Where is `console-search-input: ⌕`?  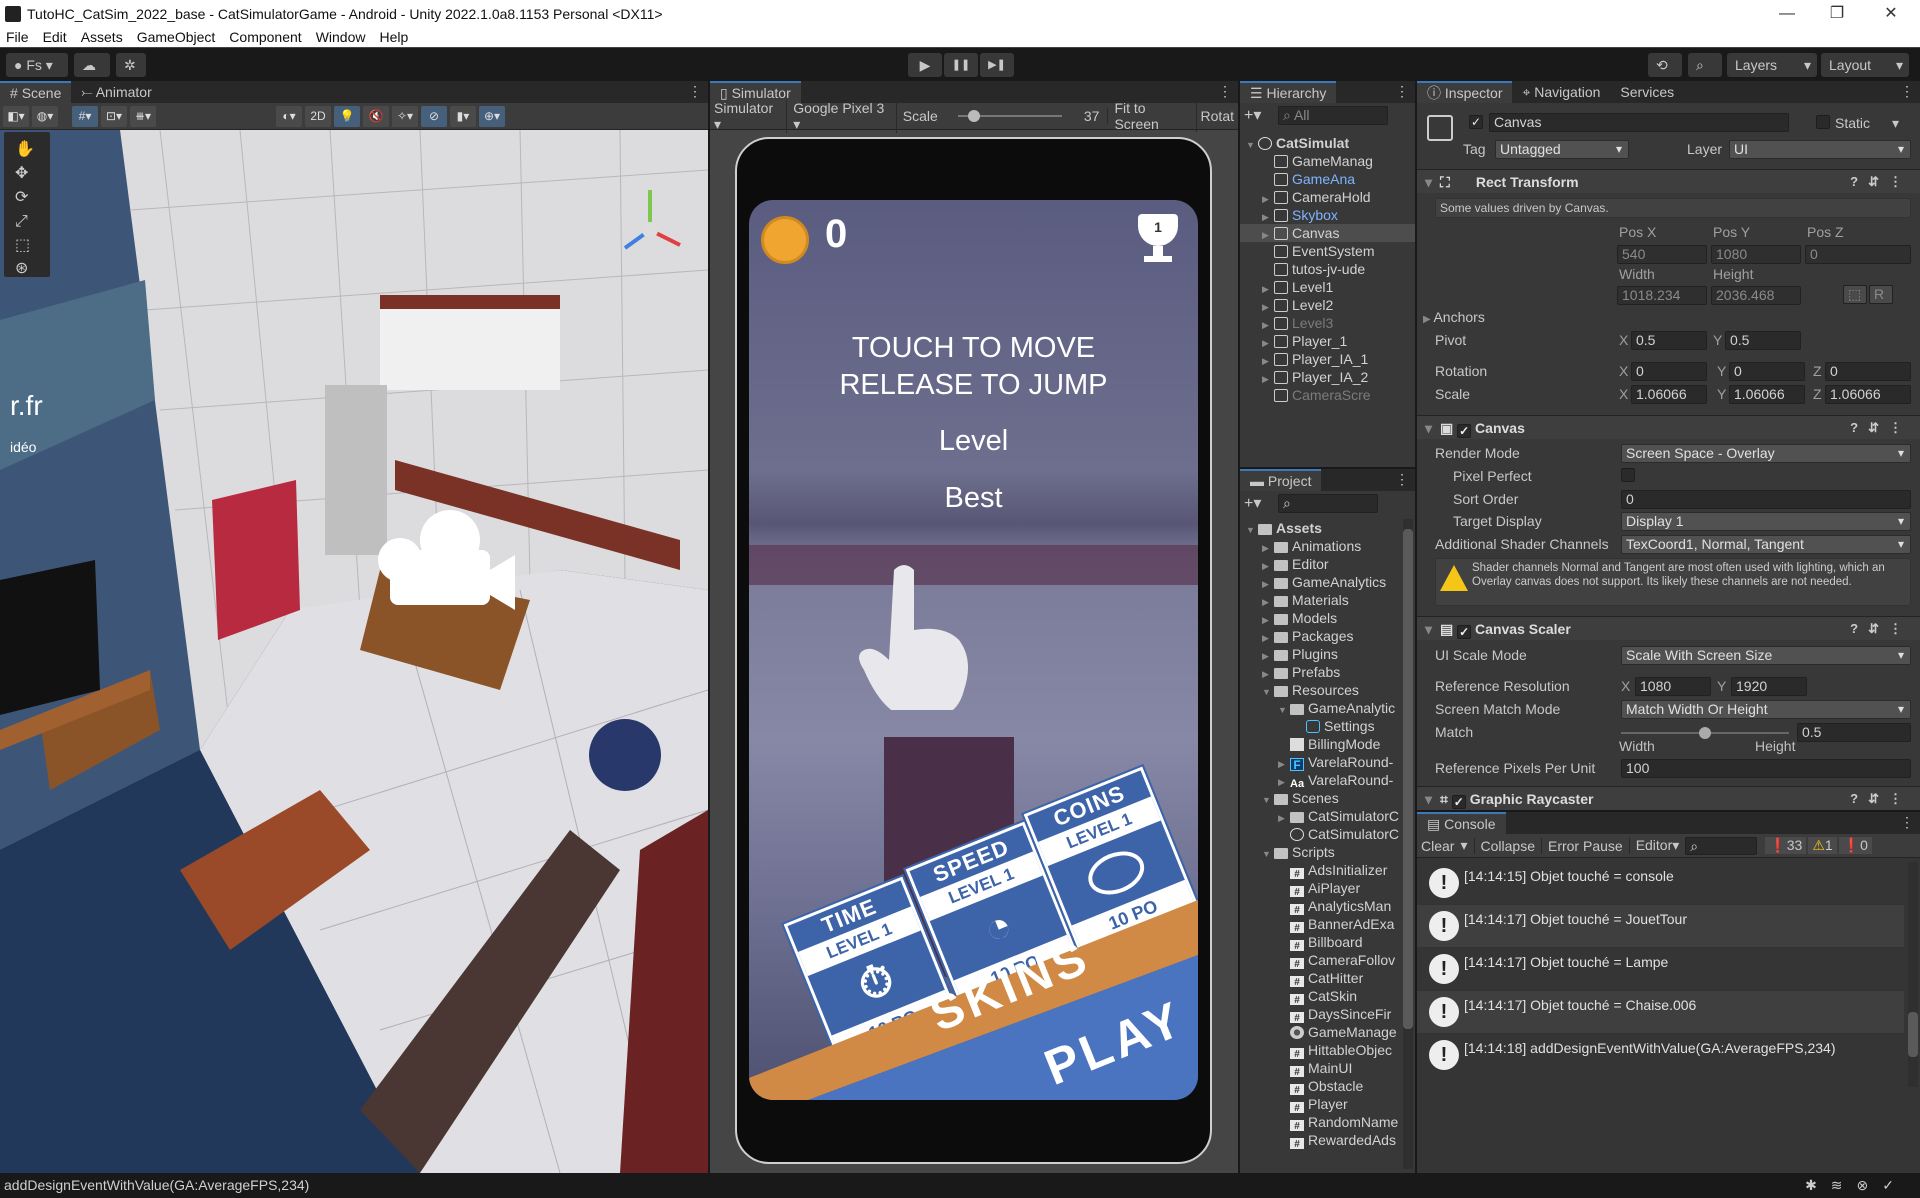 console-search-input: ⌕ is located at coordinates (1721, 845).